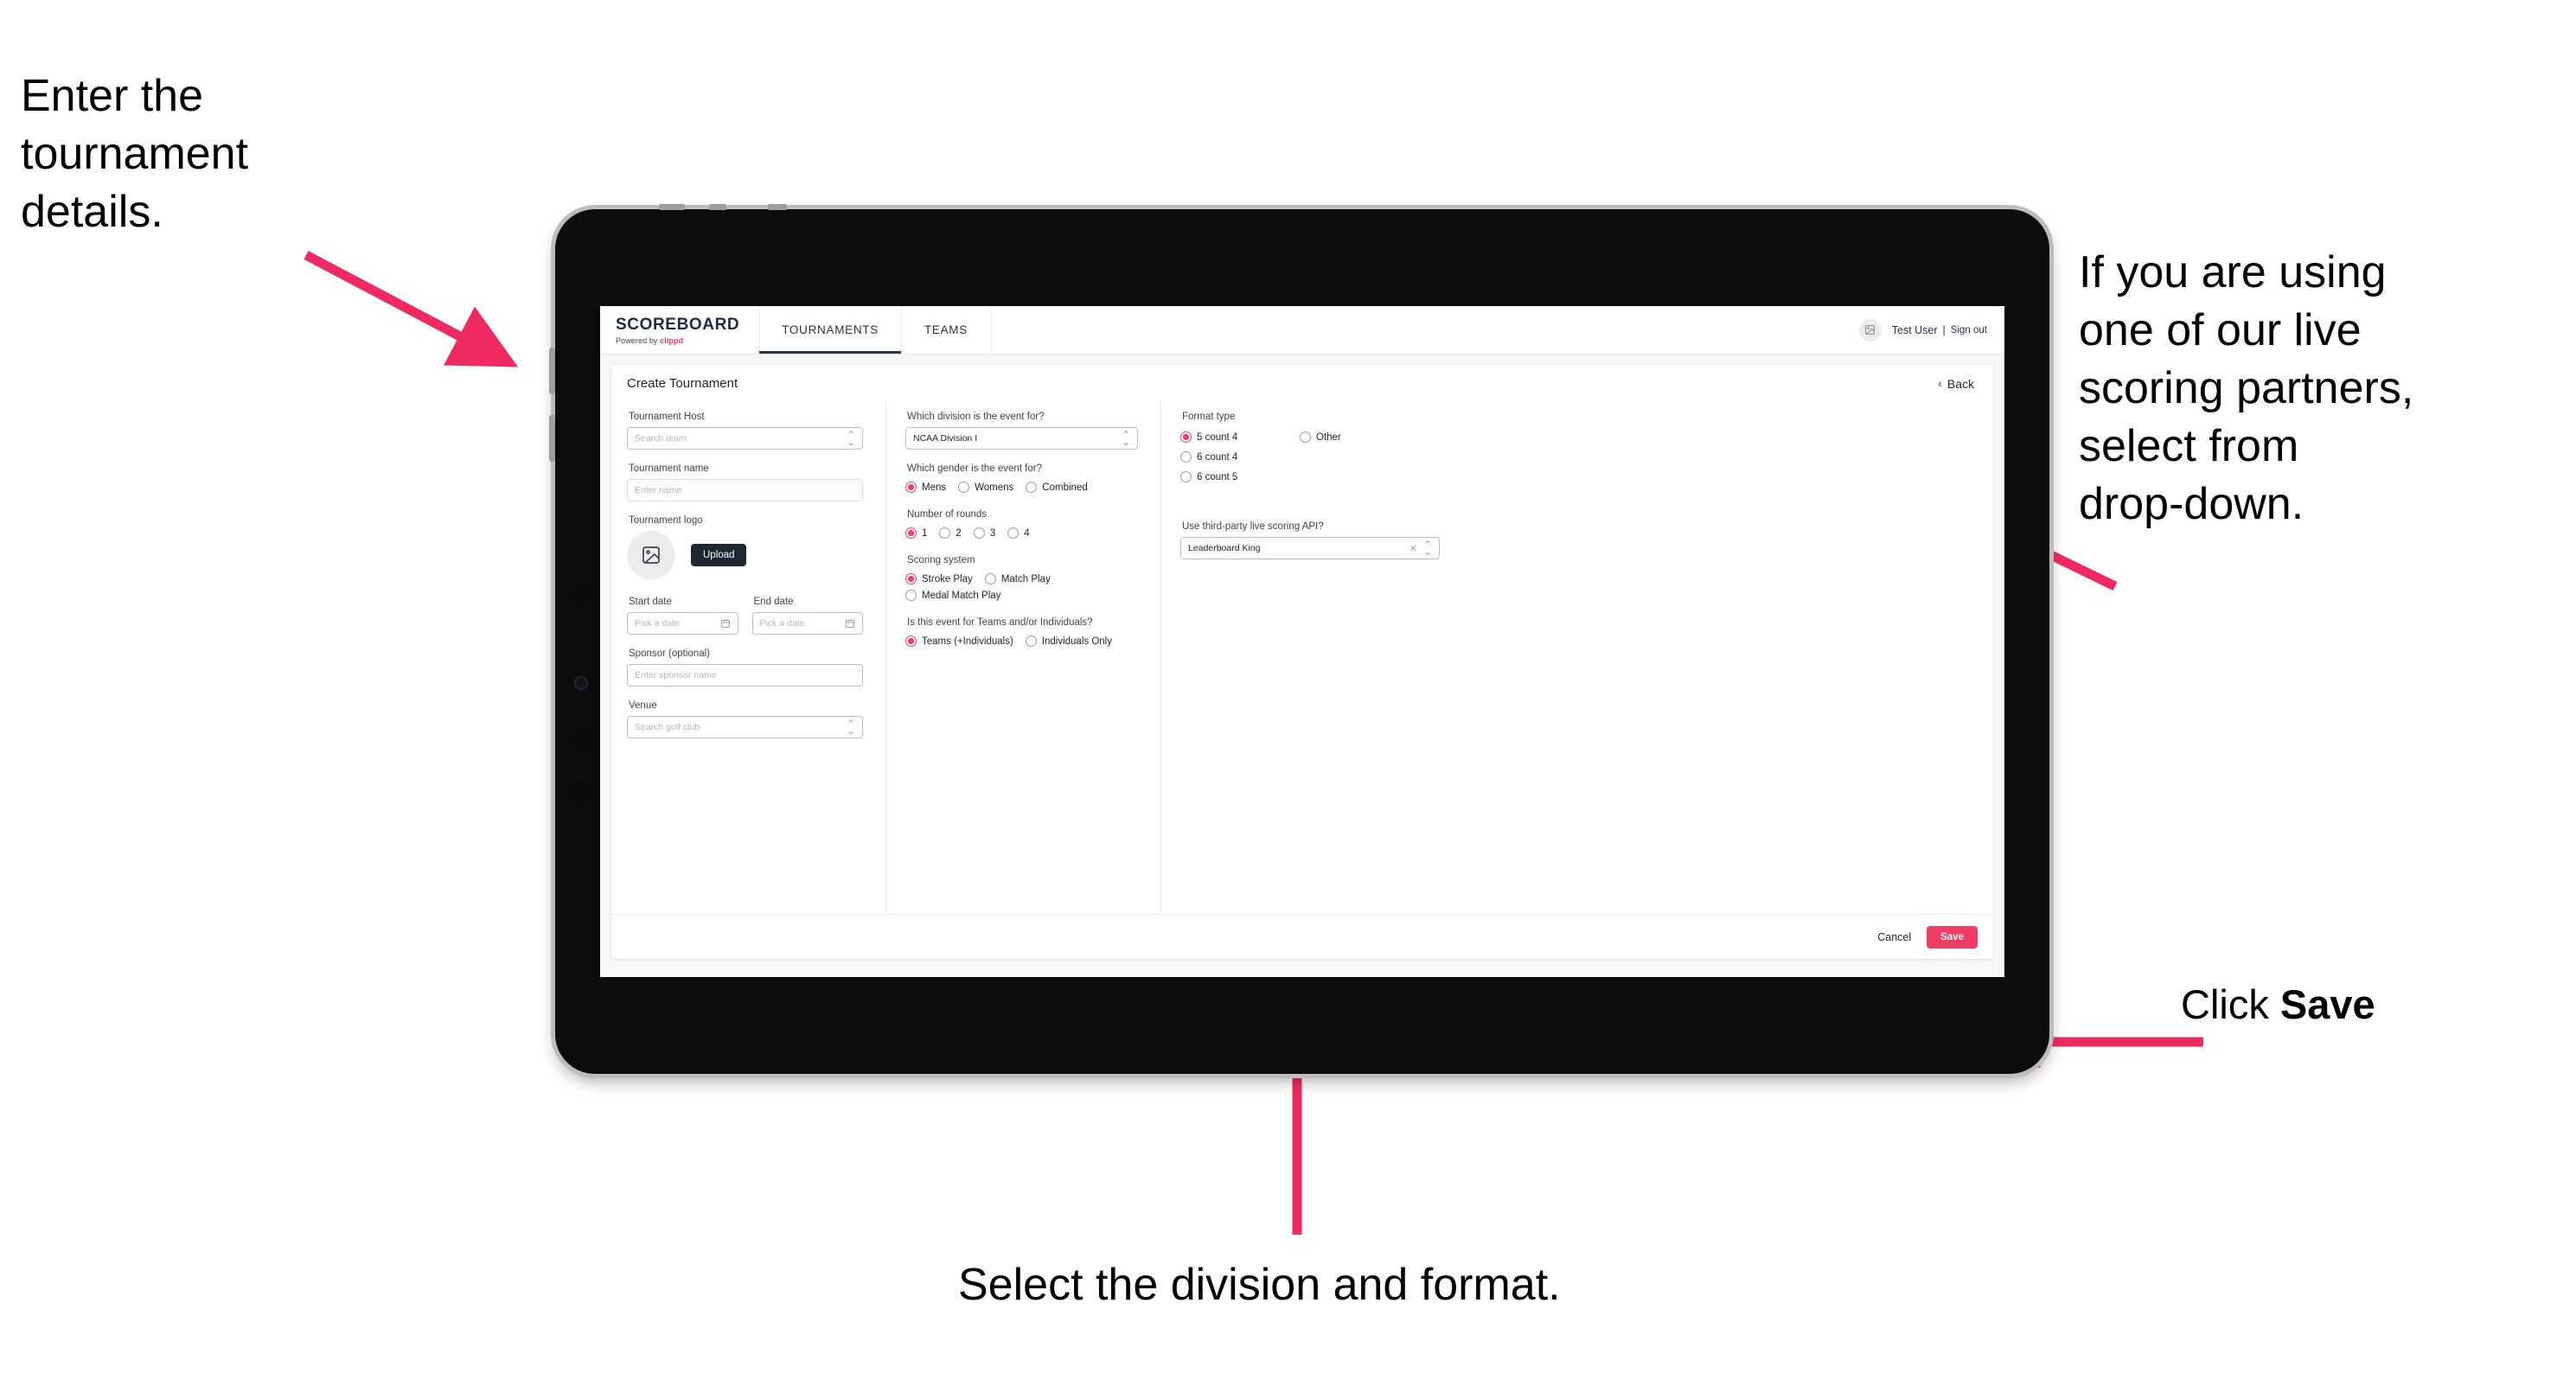 The width and height of the screenshot is (2576, 1386). Describe the element at coordinates (658, 623) in the screenshot. I see `start-date-placeholder: Pick a date` at that location.